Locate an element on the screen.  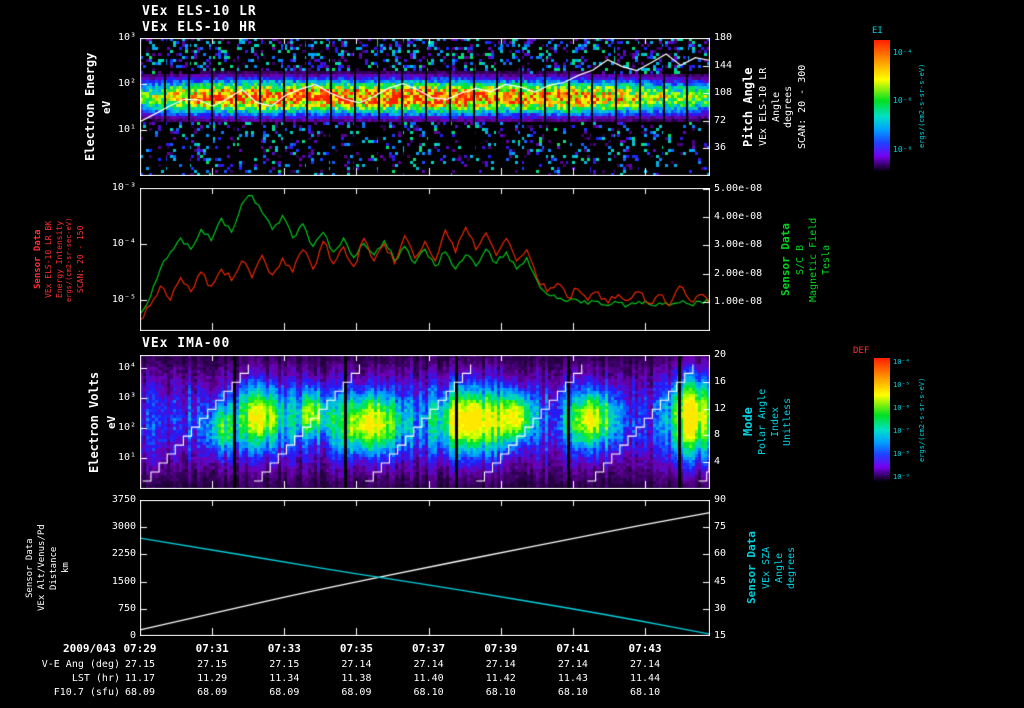
time-tick-label: 07:35 is located at coordinates (356, 648).